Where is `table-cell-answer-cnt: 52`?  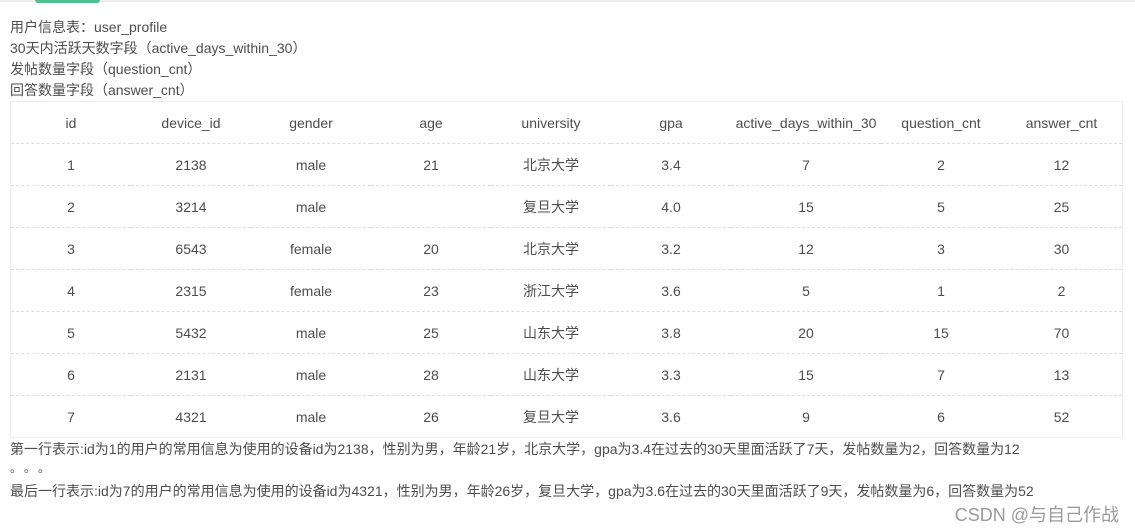
table-cell-answer-cnt: 52 is located at coordinates (1061, 416).